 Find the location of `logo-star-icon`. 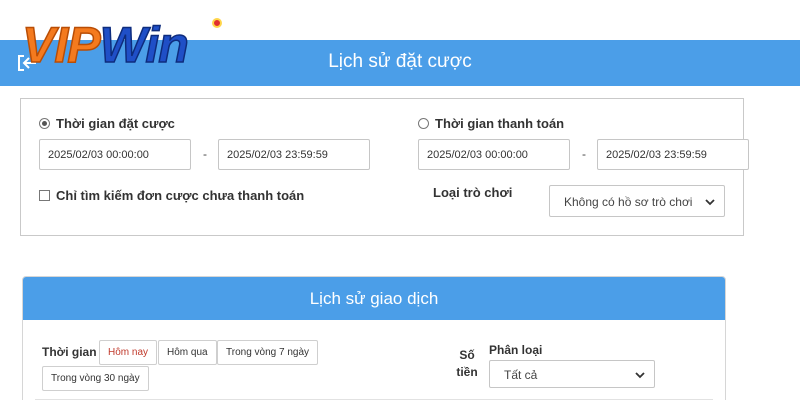

logo-star-icon is located at coordinates (217, 23).